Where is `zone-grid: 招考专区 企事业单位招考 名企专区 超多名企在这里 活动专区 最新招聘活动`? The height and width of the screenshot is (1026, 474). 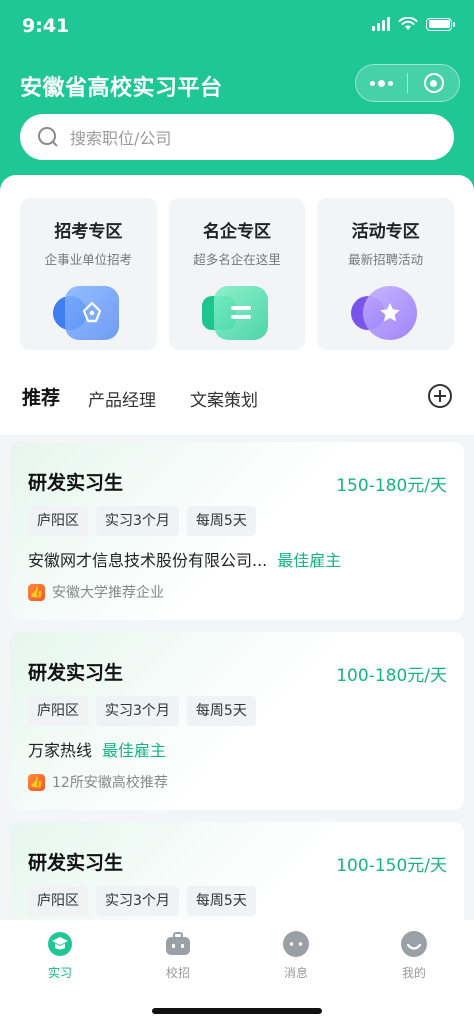
zone-grid: 招考专区 企事业单位招考 名企专区 超多名企在这里 活动专区 最新招聘活动 is located at coordinates (237, 274).